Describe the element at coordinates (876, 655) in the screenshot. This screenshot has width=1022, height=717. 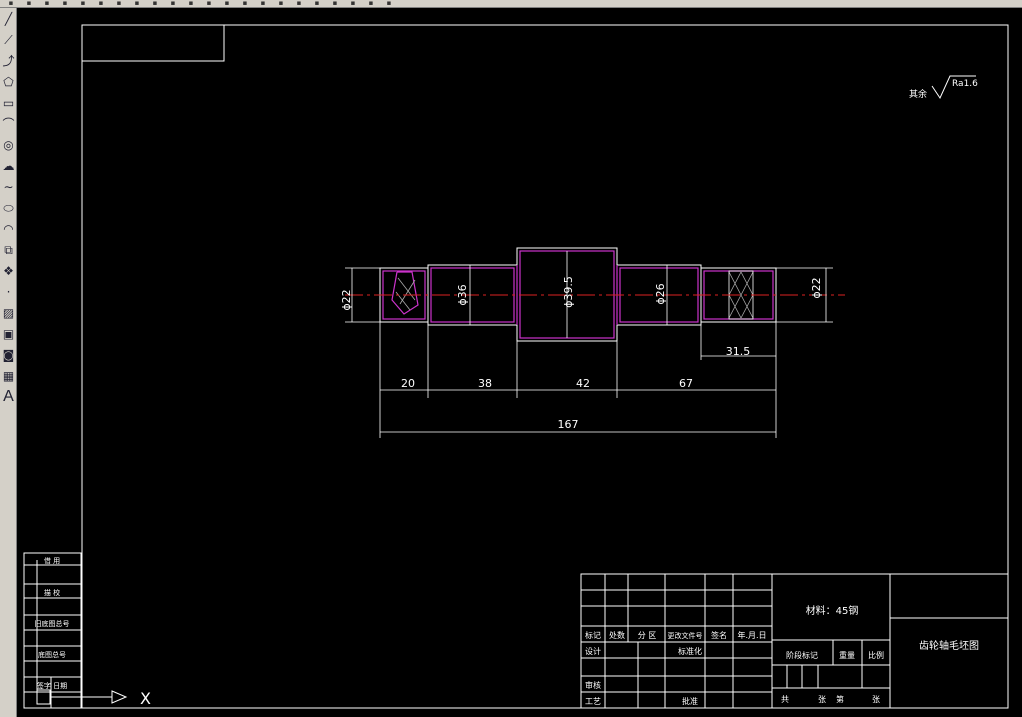
I see `tb-scale: 比例` at that location.